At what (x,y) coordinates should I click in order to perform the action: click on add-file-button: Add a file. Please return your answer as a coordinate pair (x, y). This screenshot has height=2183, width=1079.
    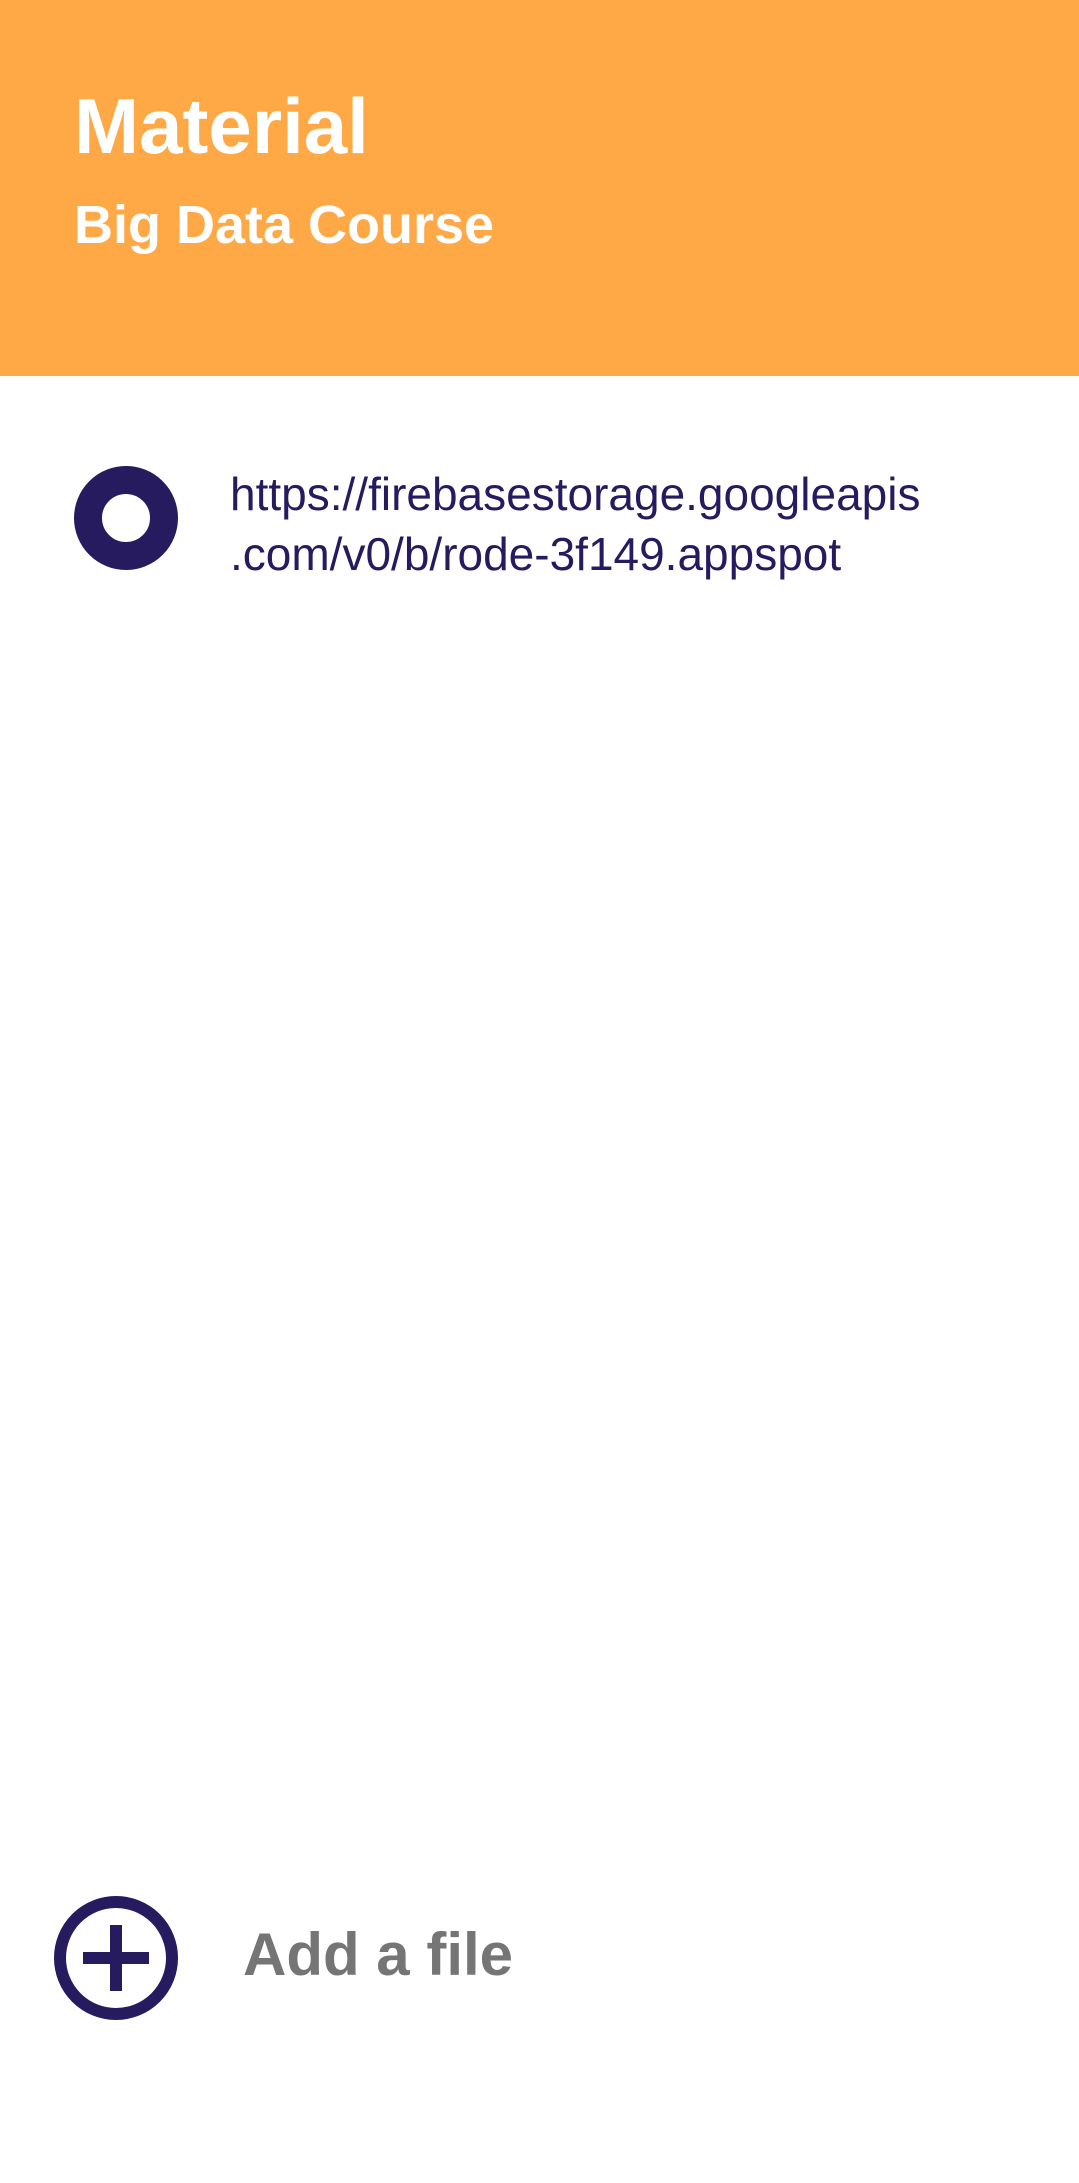
    Looking at the image, I should click on (539, 1960).